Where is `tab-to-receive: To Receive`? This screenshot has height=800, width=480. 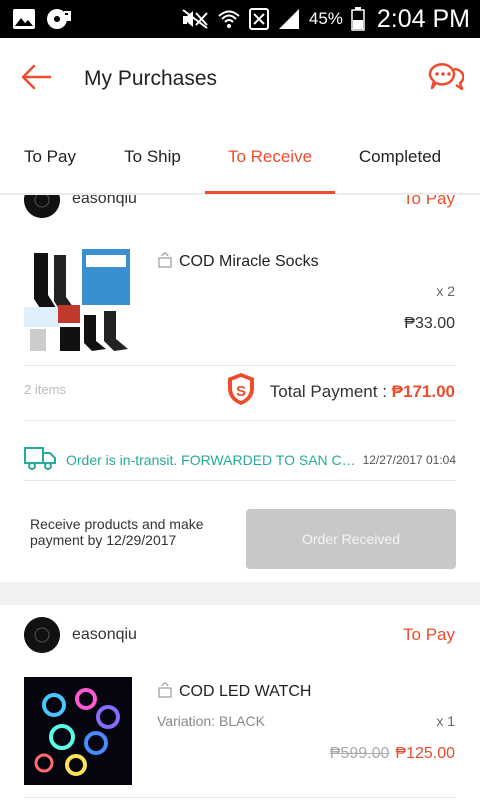
tab-to-receive: To Receive is located at coordinates (270, 157).